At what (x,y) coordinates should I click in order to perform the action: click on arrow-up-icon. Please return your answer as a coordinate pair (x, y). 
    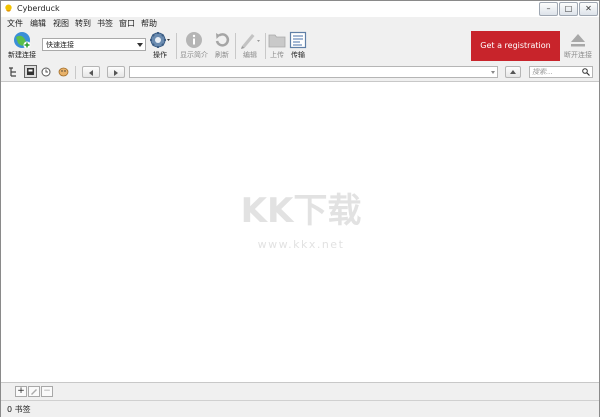
    Looking at the image, I should click on (513, 72).